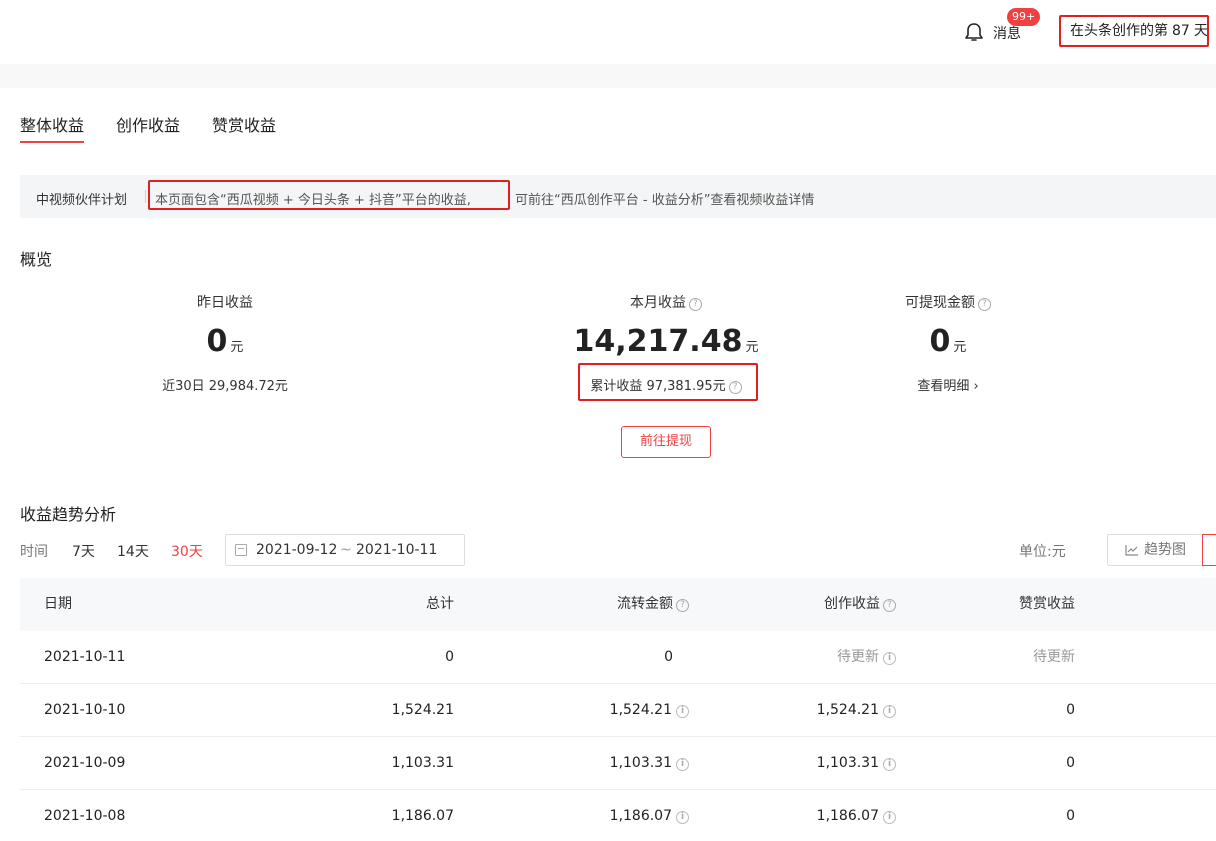 This screenshot has height=841, width=1216. What do you see at coordinates (658, 303) in the screenshot?
I see `month-income-label: 本月收益` at bounding box center [658, 303].